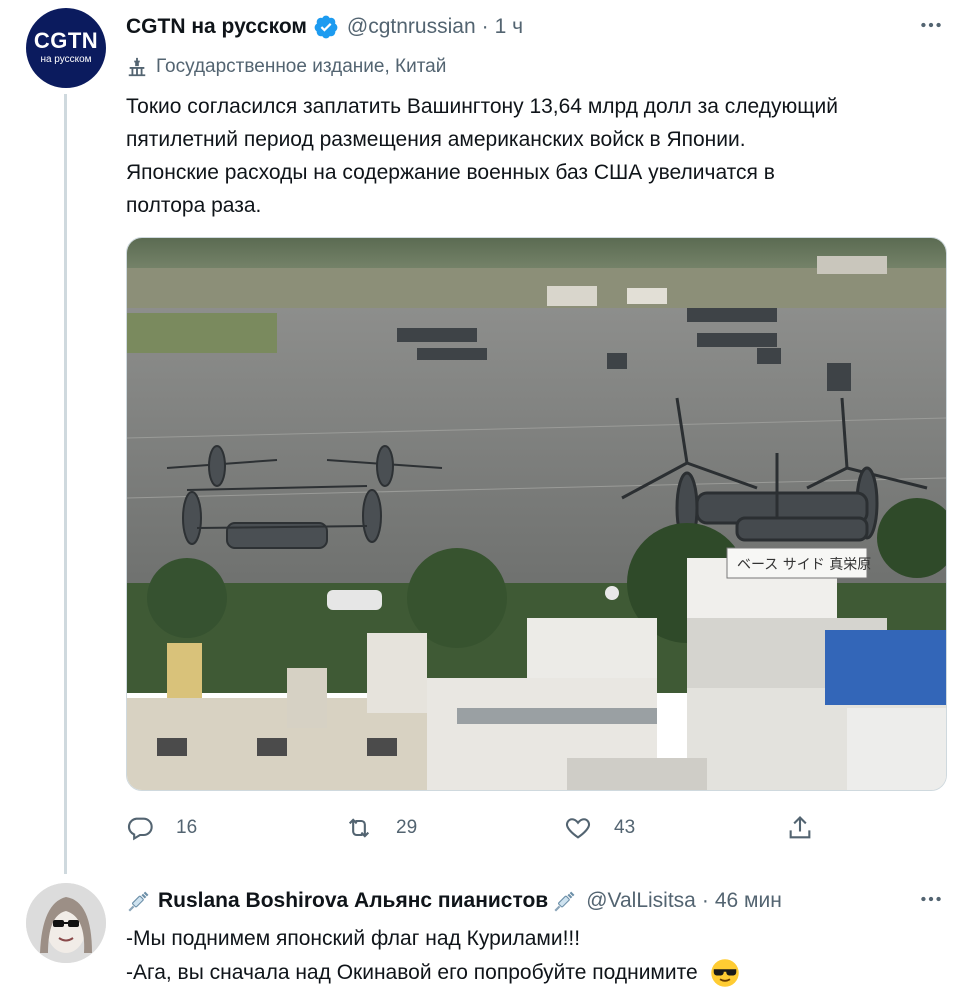 The height and width of the screenshot is (997, 970). I want to click on avatar-logo-subtext: на русском, so click(66, 59).